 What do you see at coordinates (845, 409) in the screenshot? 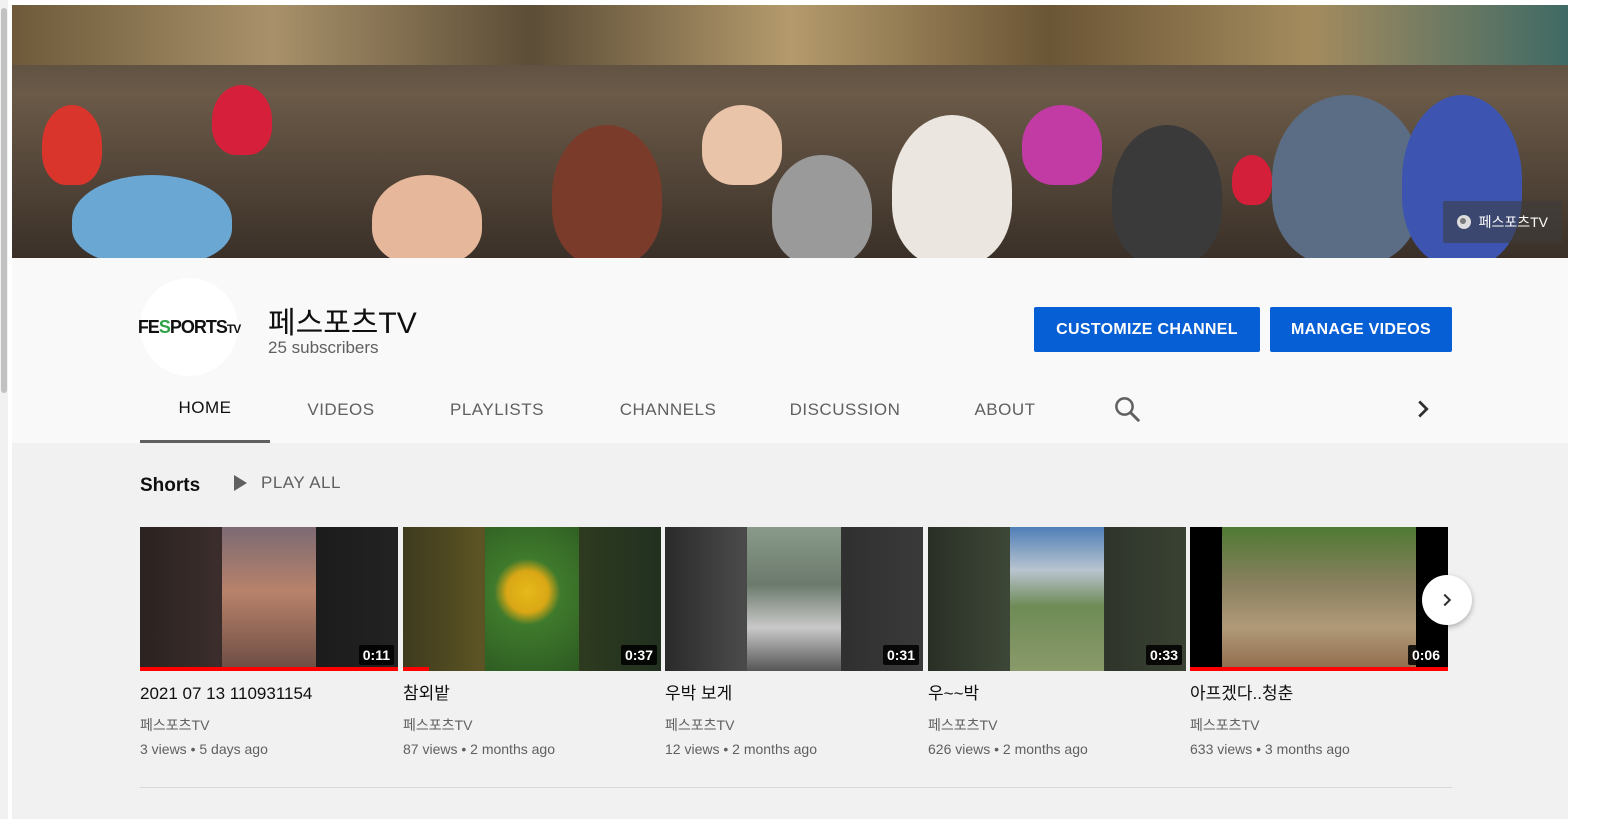
I see `tab-discussion: DISCUSSION` at bounding box center [845, 409].